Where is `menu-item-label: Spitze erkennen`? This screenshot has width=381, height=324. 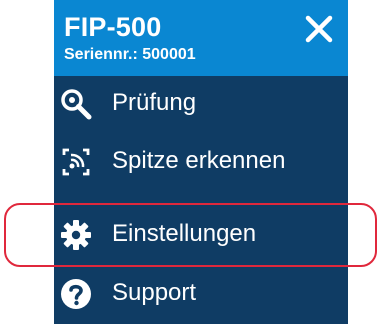 menu-item-label: Spitze erkennen is located at coordinates (199, 160).